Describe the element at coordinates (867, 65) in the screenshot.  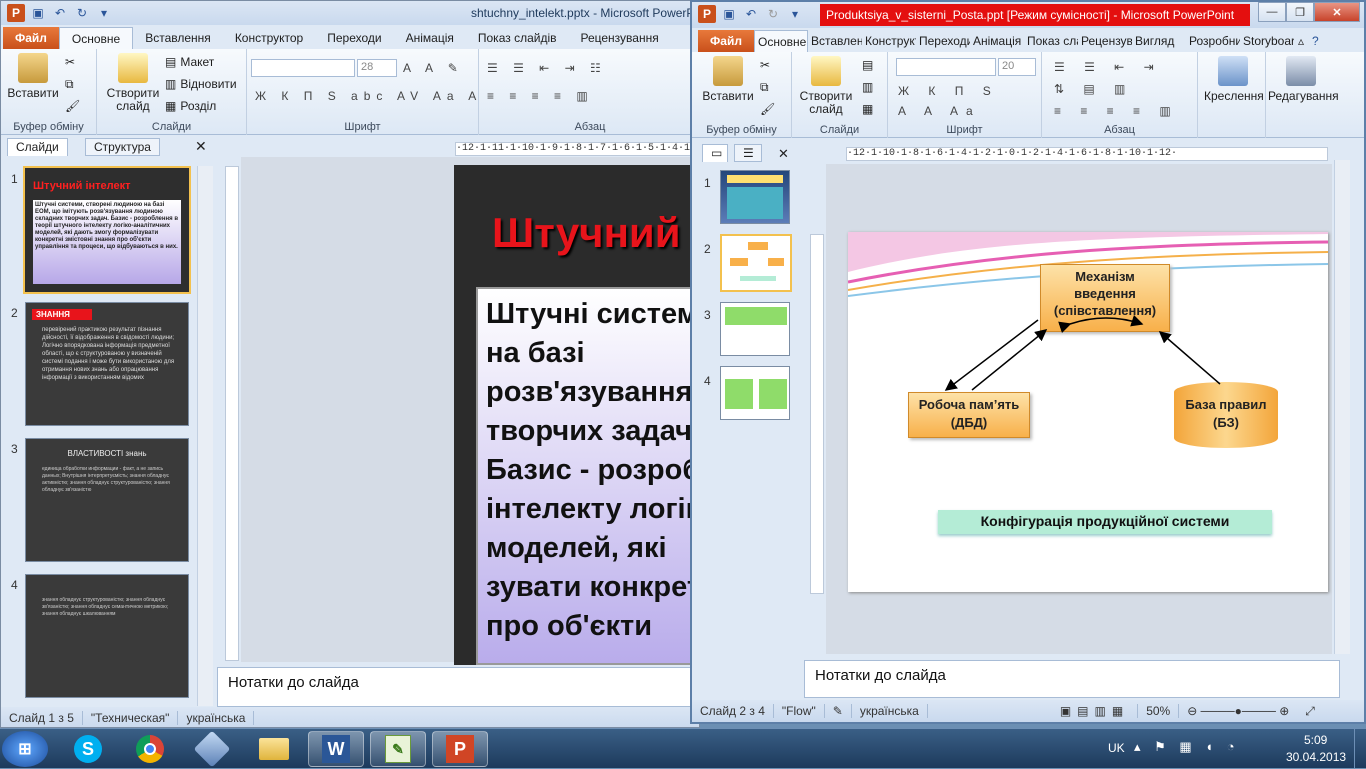
I see `layout-icon: ▤` at that location.